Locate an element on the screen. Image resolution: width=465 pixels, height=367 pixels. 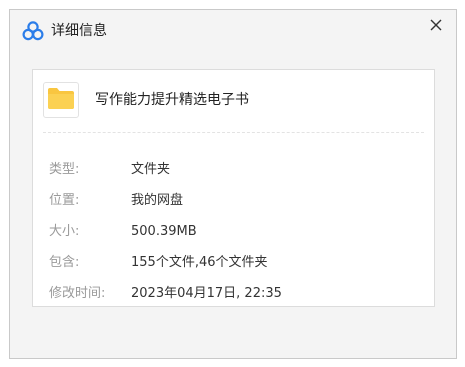
divider is located at coordinates (233, 132).